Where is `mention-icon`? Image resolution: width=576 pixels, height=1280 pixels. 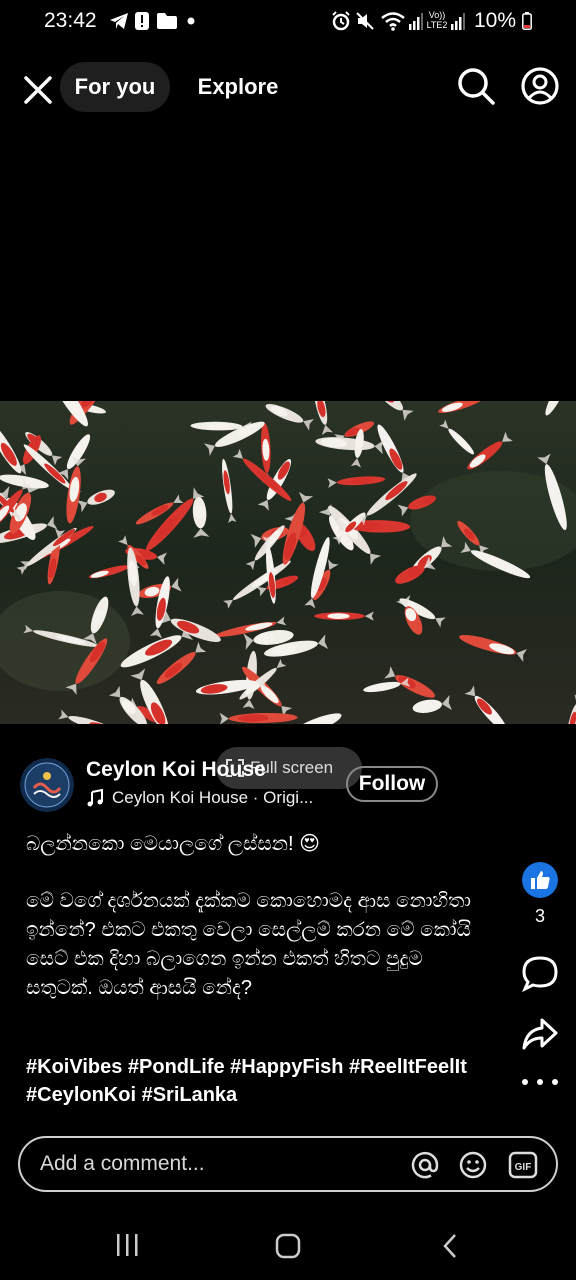
mention-icon is located at coordinates (425, 1165).